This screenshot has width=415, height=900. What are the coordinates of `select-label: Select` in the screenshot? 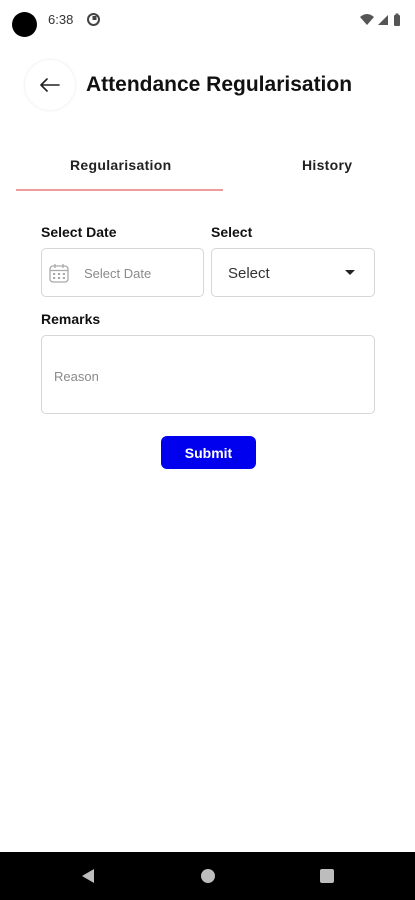 It's located at (232, 232).